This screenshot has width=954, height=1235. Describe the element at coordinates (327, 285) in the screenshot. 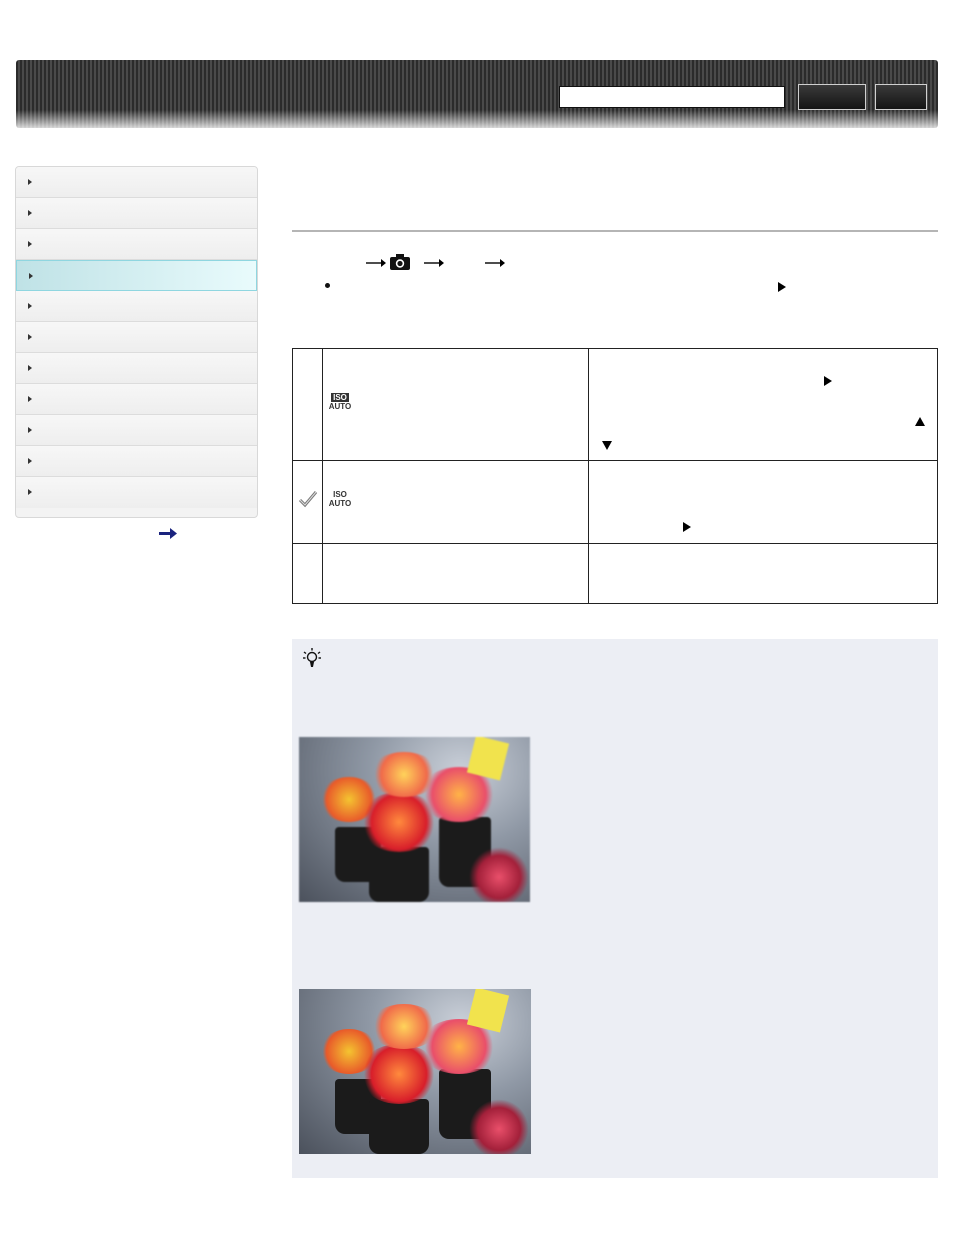

I see `list-bullet` at that location.